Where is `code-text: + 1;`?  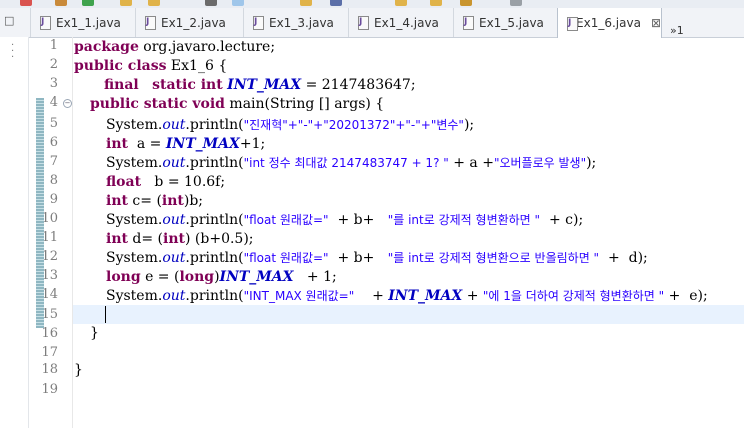 code-text: + 1; is located at coordinates (315, 277).